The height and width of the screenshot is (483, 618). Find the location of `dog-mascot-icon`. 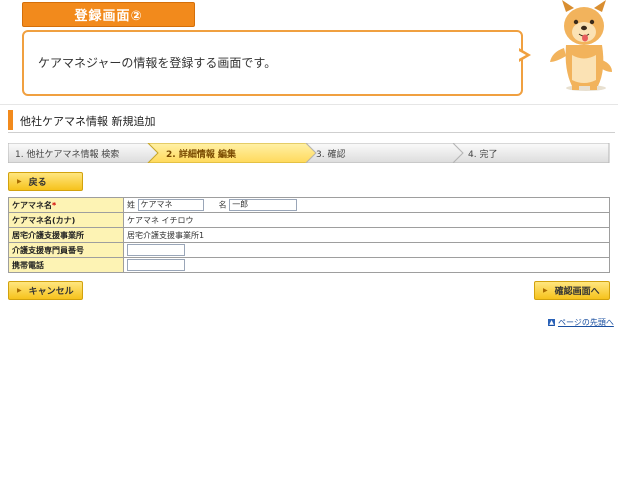

dog-mascot-icon is located at coordinates (581, 45).